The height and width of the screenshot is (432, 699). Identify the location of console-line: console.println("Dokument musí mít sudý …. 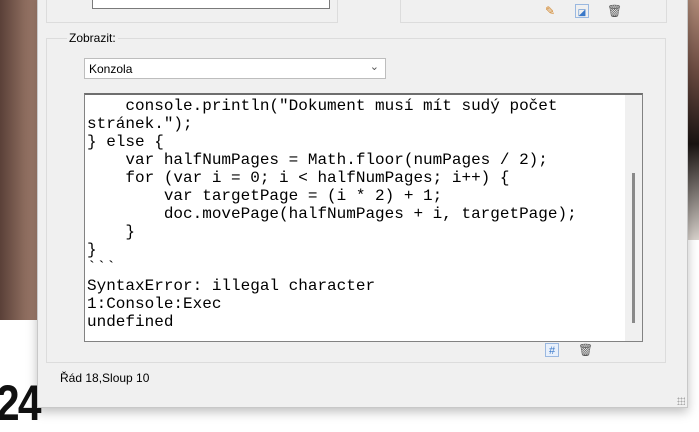
(322, 106).